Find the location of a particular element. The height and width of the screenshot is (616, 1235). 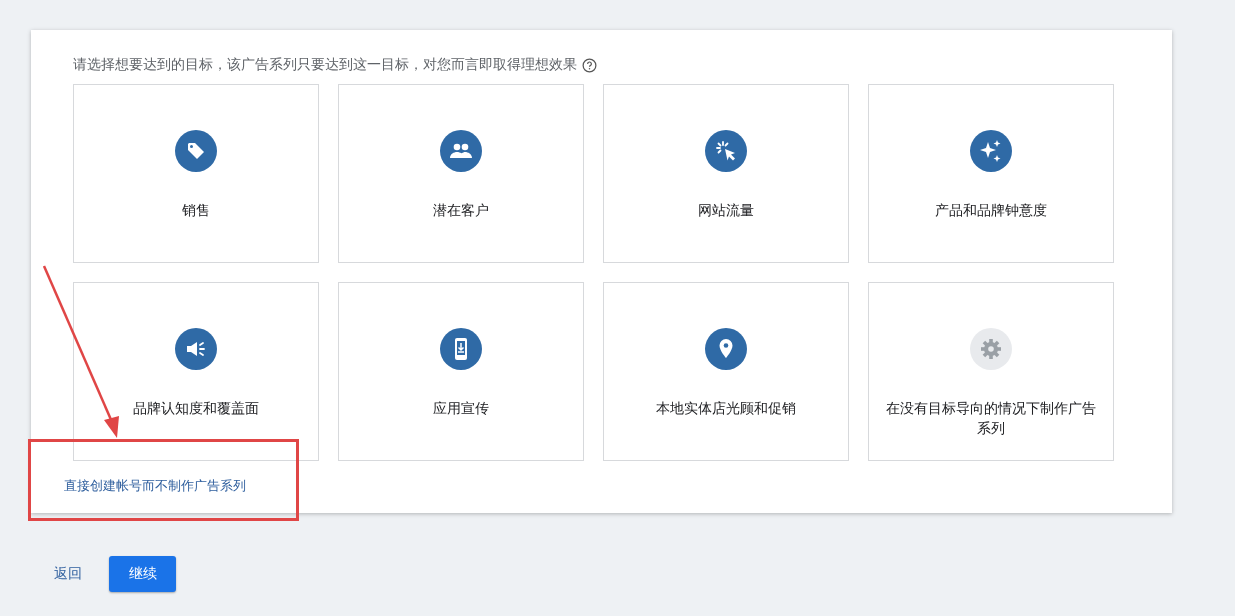

cursor-click-icon is located at coordinates (726, 151).